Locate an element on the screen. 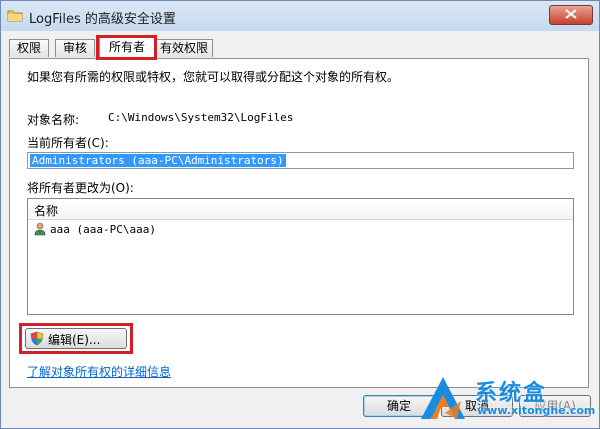 This screenshot has width=600, height=429. list-item-label: aaa (aaa-PC\aaa) is located at coordinates (103, 229).